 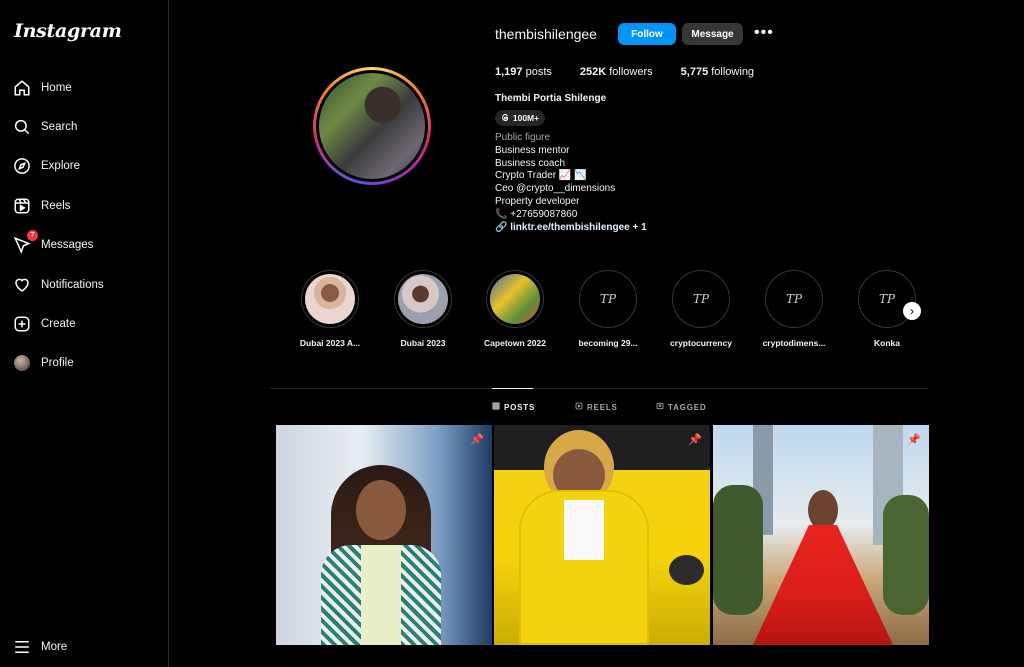 I want to click on highlight-item: Dubai 2023, so click(x=423, y=309).